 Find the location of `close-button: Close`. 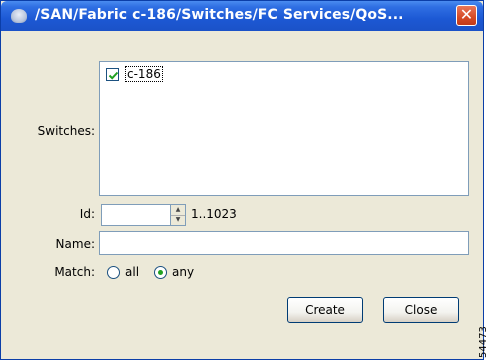

close-button: Close is located at coordinates (421, 310).